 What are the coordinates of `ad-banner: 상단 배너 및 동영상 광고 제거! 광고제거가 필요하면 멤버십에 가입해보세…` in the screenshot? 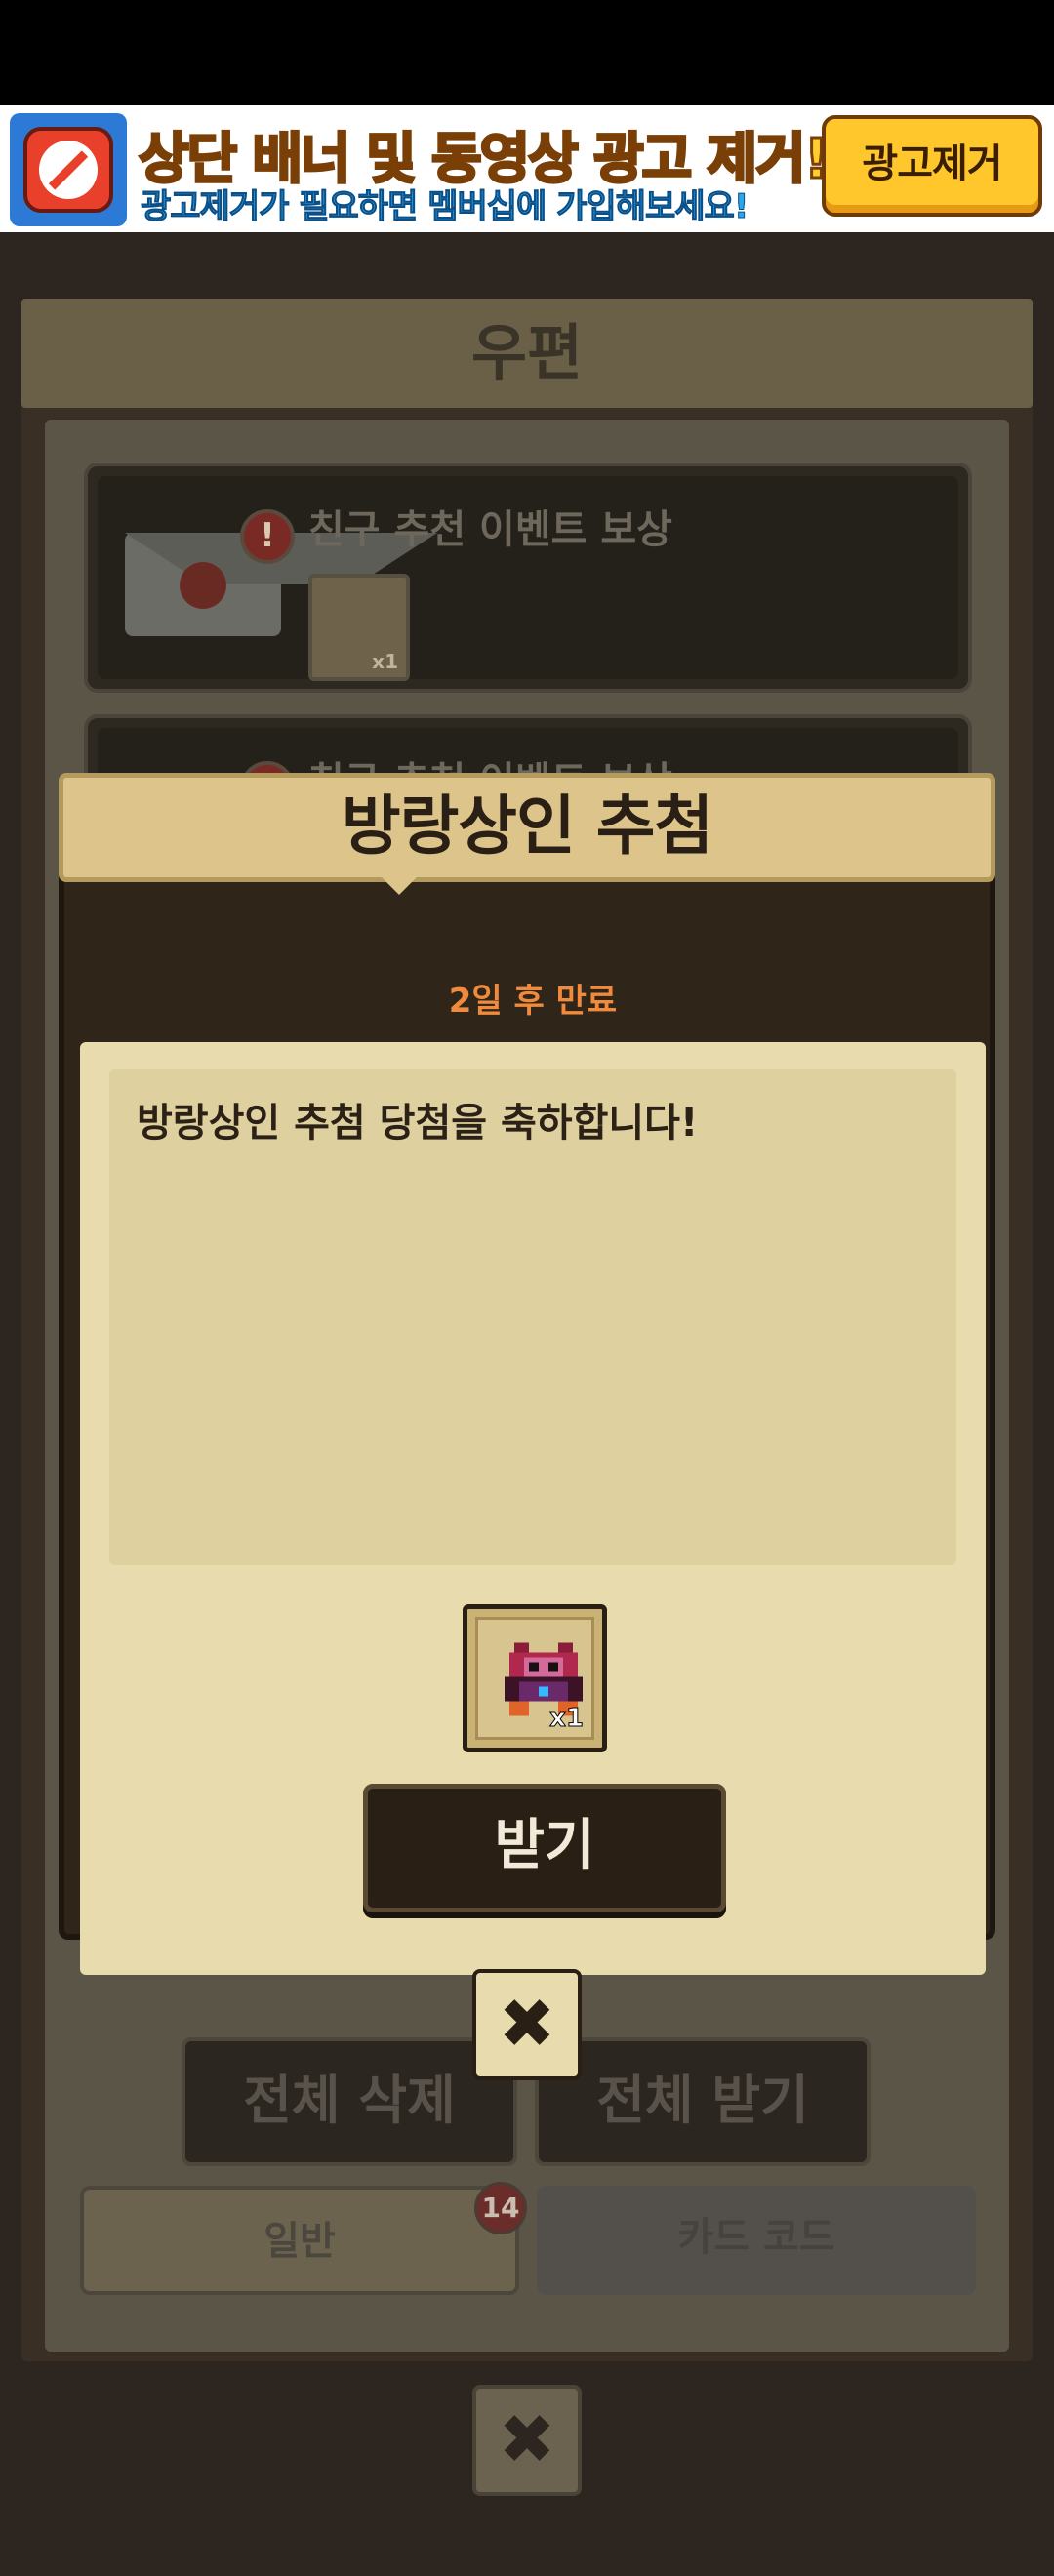 It's located at (527, 168).